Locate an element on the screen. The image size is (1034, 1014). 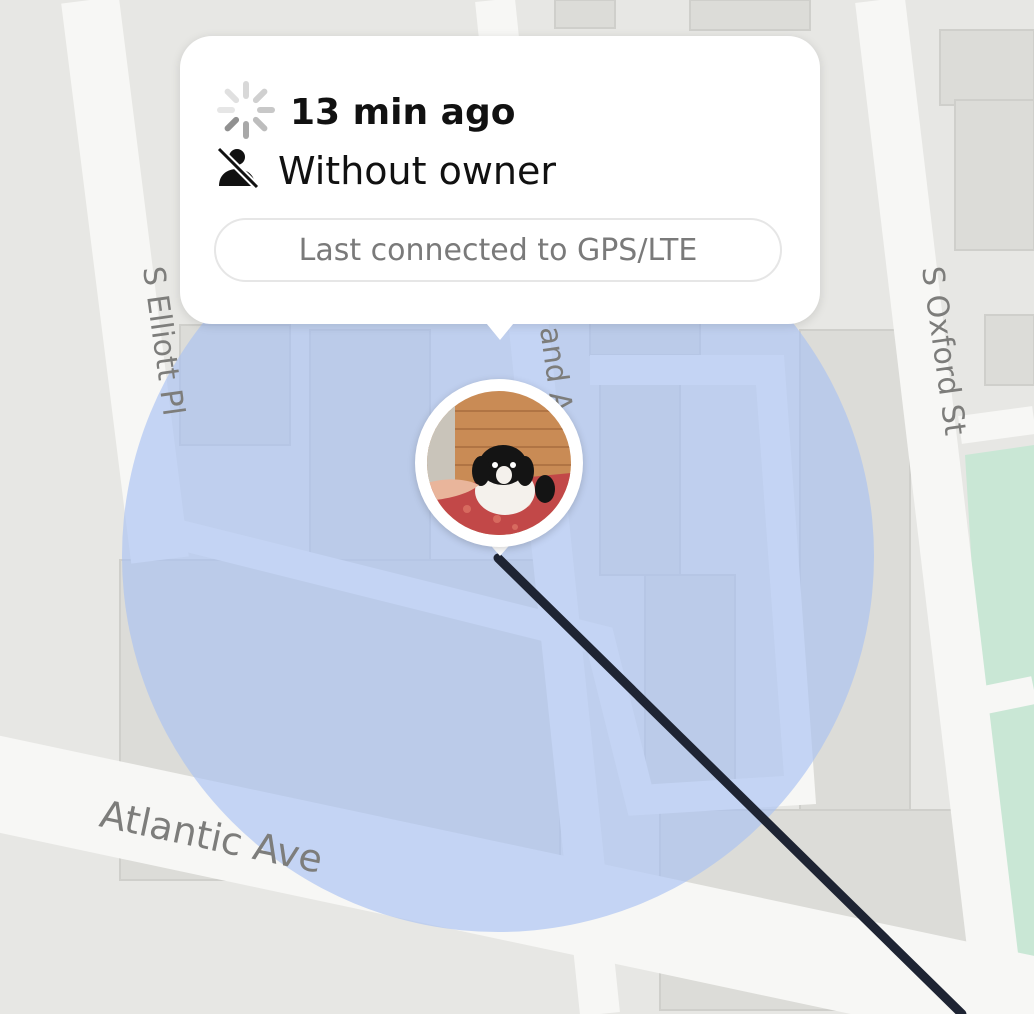
owner-row: Without owner is located at coordinates (386, 170).